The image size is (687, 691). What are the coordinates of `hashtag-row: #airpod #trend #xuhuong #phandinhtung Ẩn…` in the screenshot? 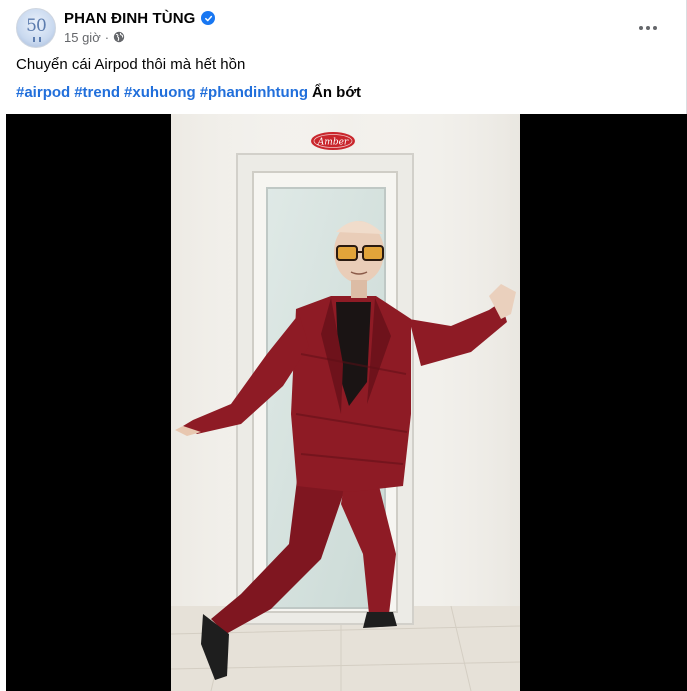 It's located at (188, 92).